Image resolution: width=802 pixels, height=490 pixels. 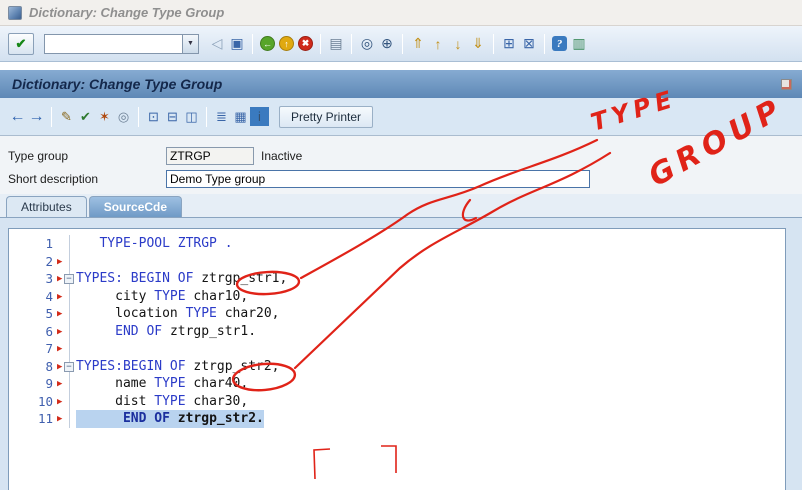 What do you see at coordinates (21, 43) in the screenshot?
I see `enter-icon: ✔` at bounding box center [21, 43].